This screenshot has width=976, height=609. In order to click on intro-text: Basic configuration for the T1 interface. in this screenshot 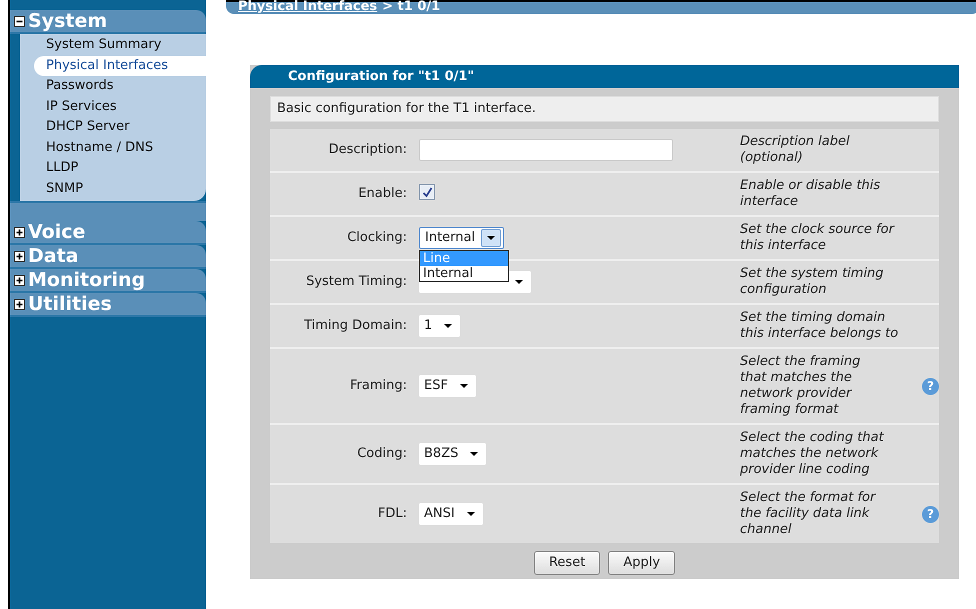, I will do `click(604, 109)`.